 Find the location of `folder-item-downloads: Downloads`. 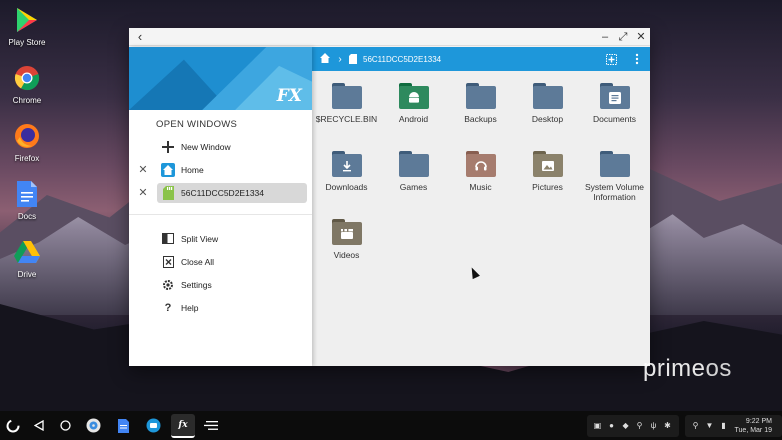

folder-item-downloads: Downloads is located at coordinates (346, 182).